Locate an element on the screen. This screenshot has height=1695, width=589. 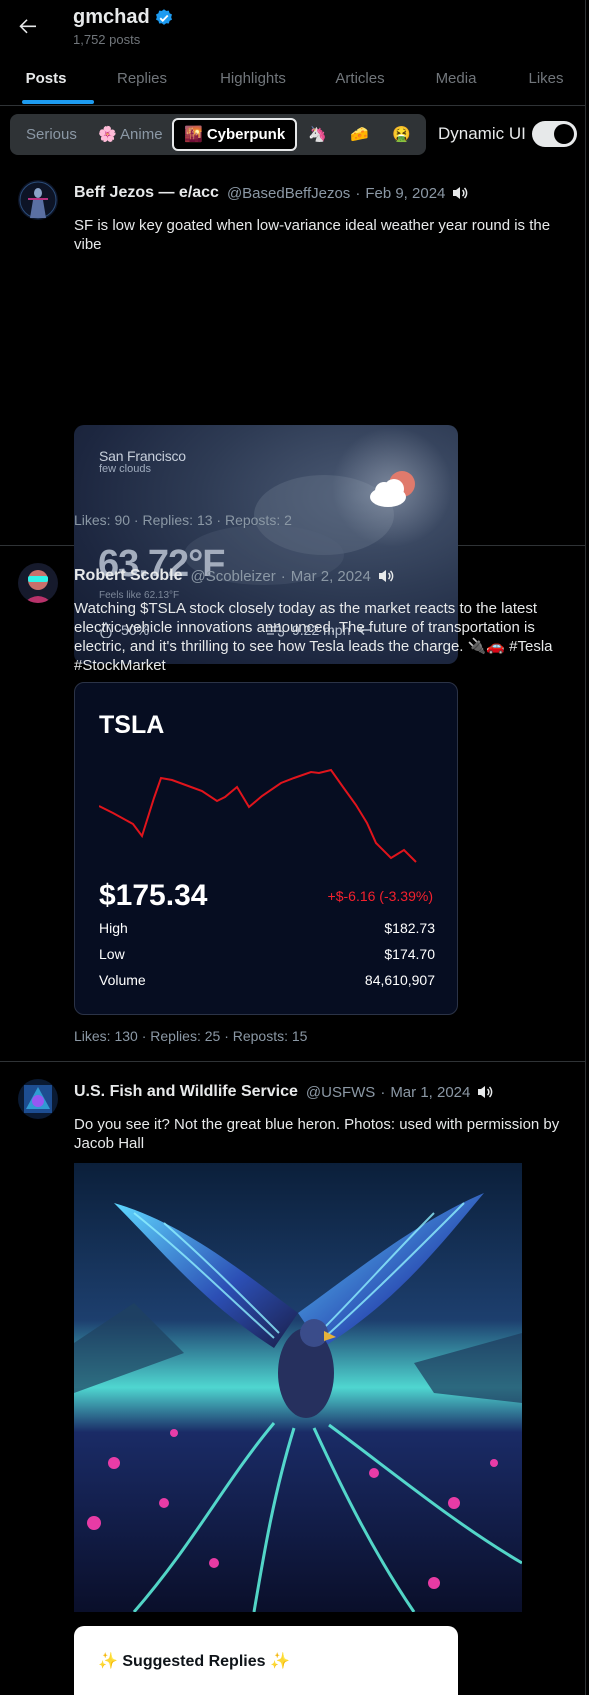
tab-replies-label: Replies is located at coordinates (142, 78).